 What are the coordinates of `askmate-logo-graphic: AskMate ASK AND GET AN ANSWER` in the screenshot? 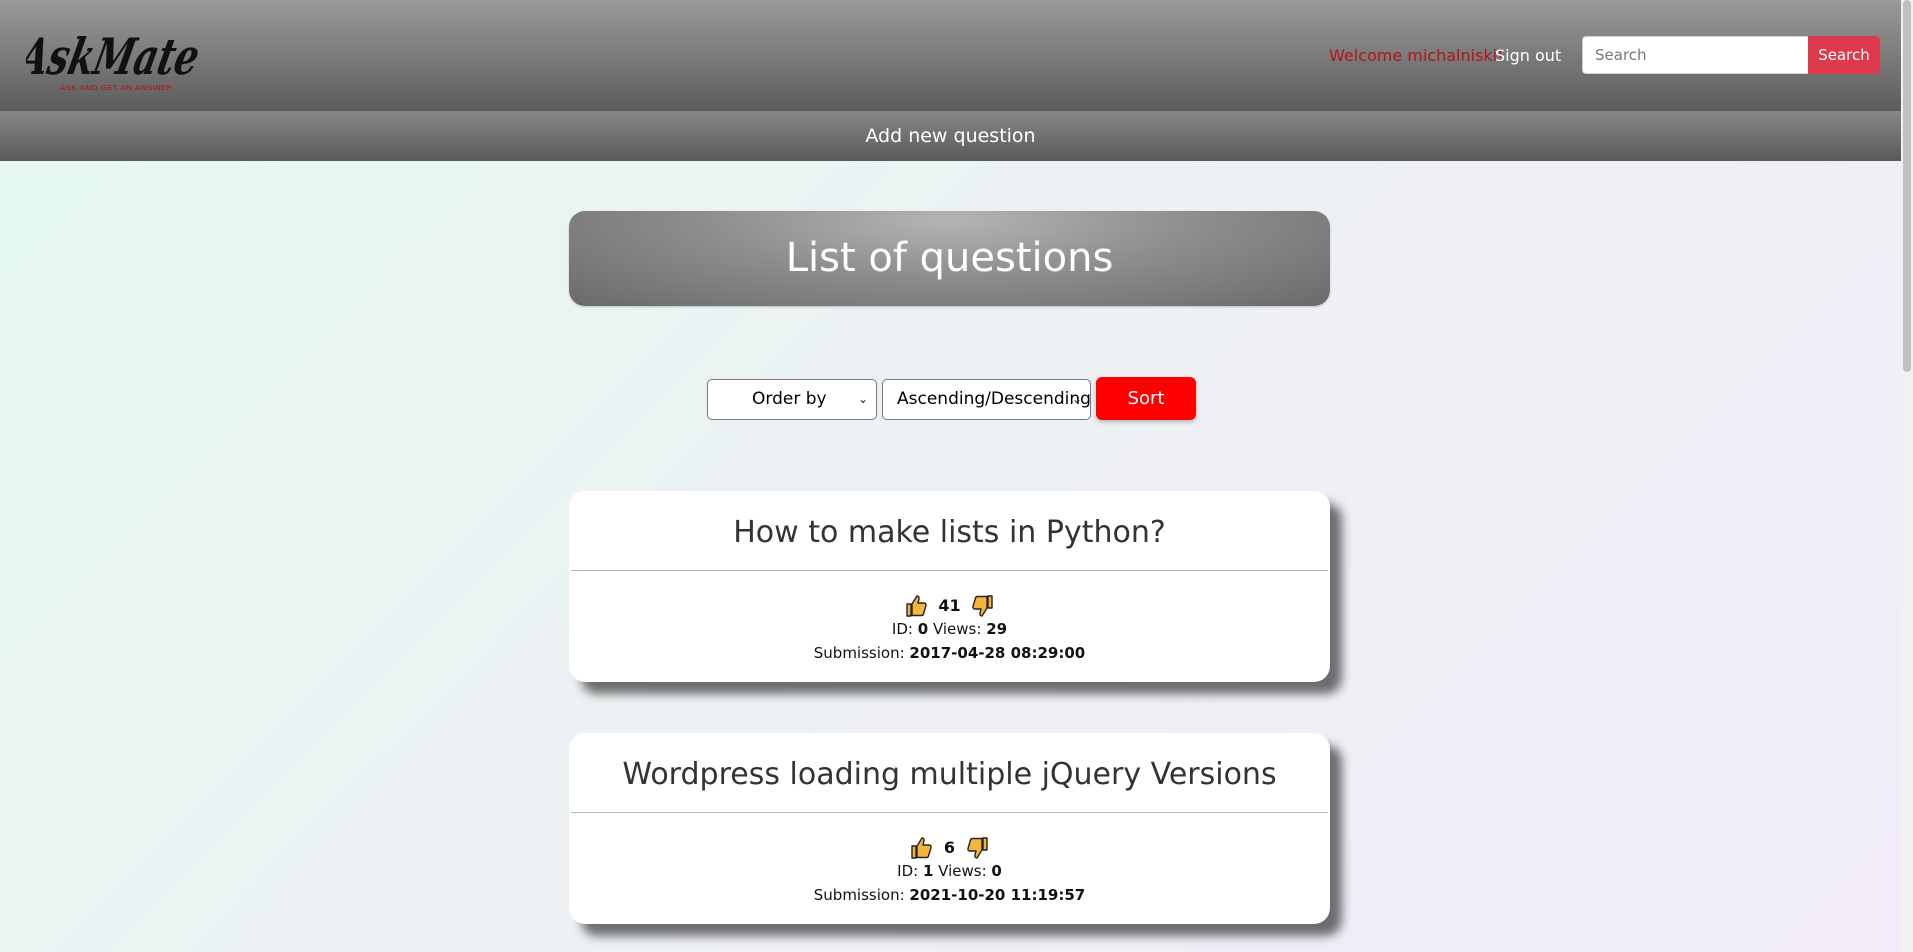 It's located at (108, 60).